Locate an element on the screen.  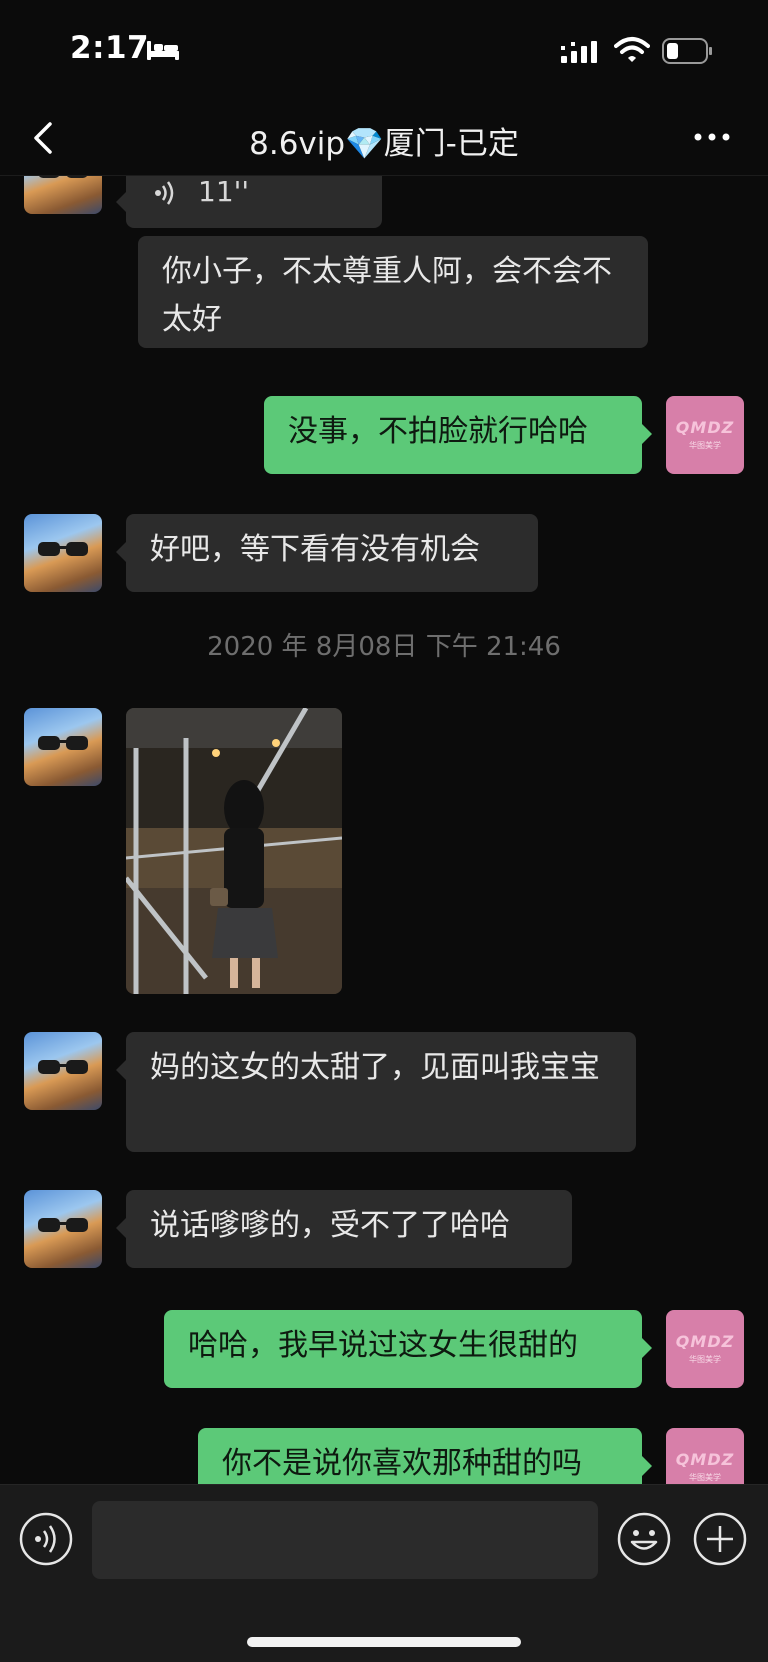
add-icon is located at coordinates (720, 1539).